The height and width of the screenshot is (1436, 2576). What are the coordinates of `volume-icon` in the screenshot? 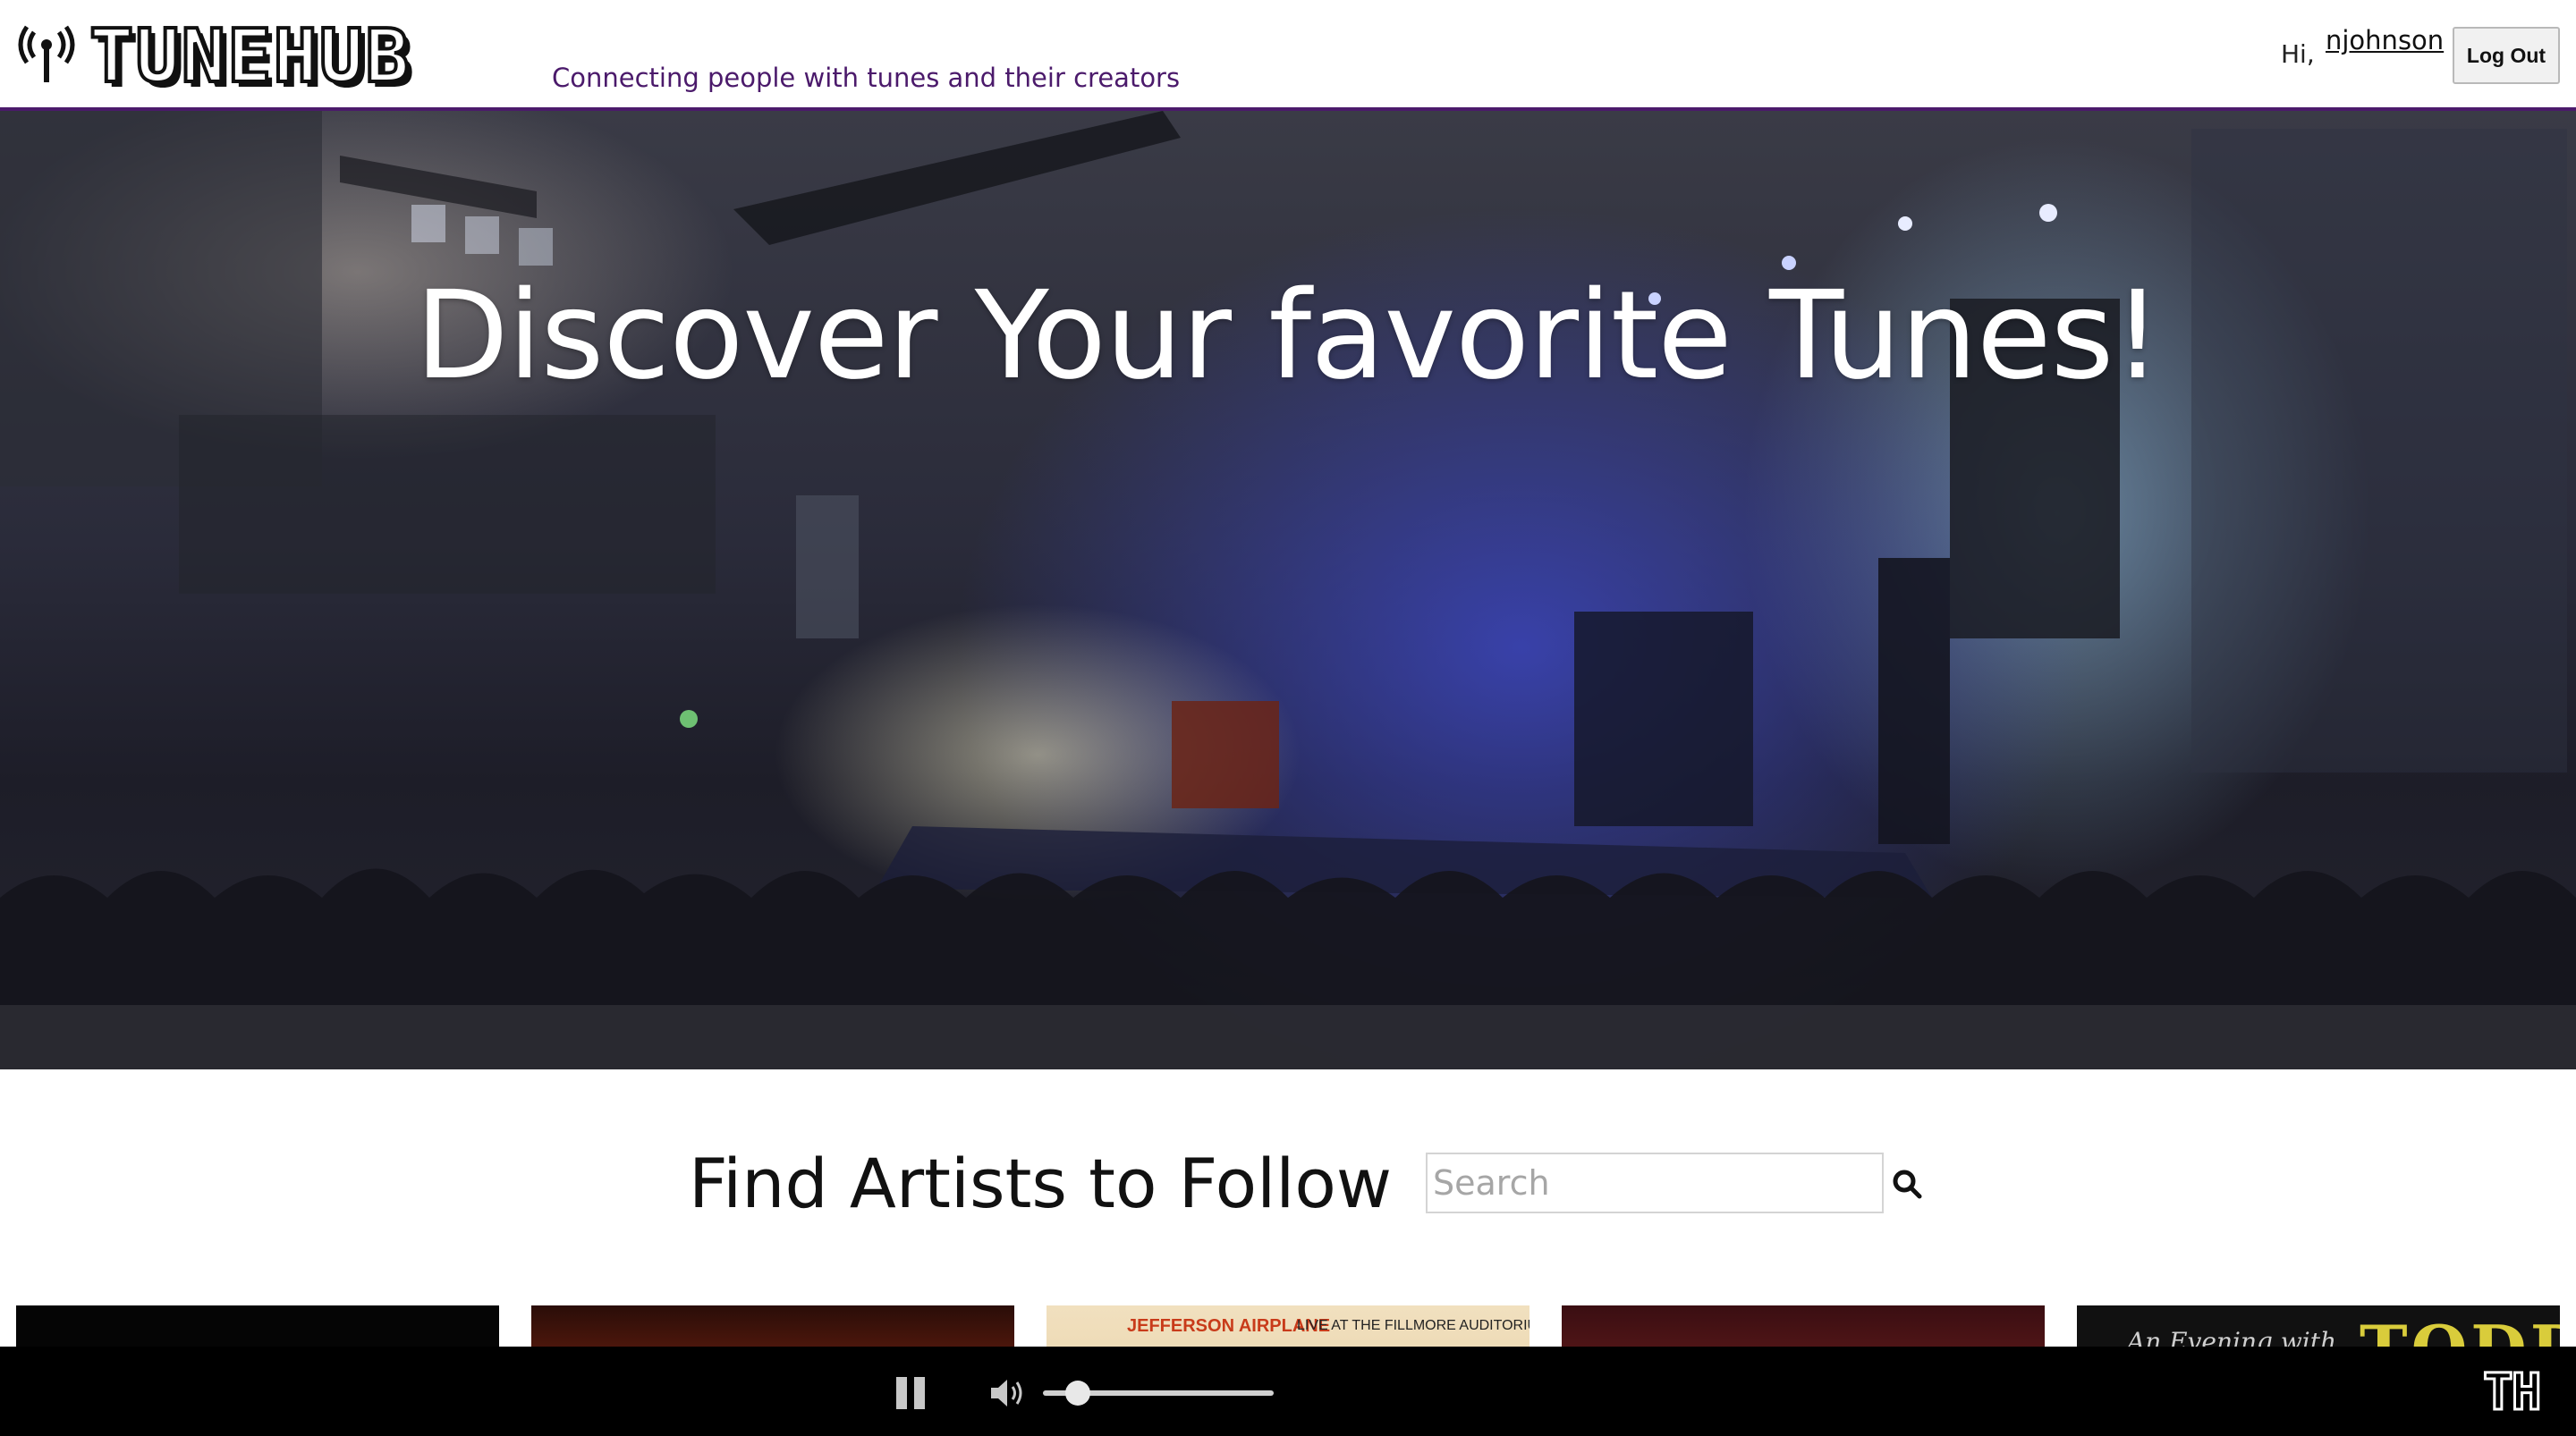 It's located at (1009, 1393).